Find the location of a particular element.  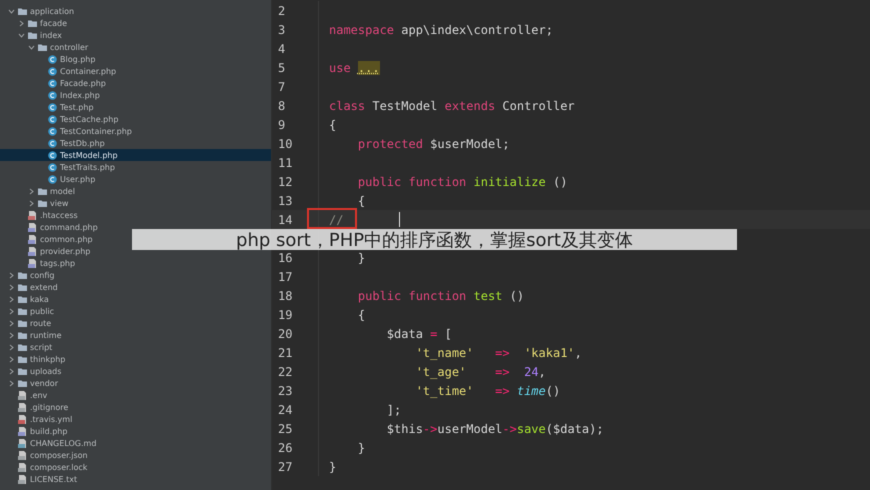

tree-item: controller is located at coordinates (46, 47).